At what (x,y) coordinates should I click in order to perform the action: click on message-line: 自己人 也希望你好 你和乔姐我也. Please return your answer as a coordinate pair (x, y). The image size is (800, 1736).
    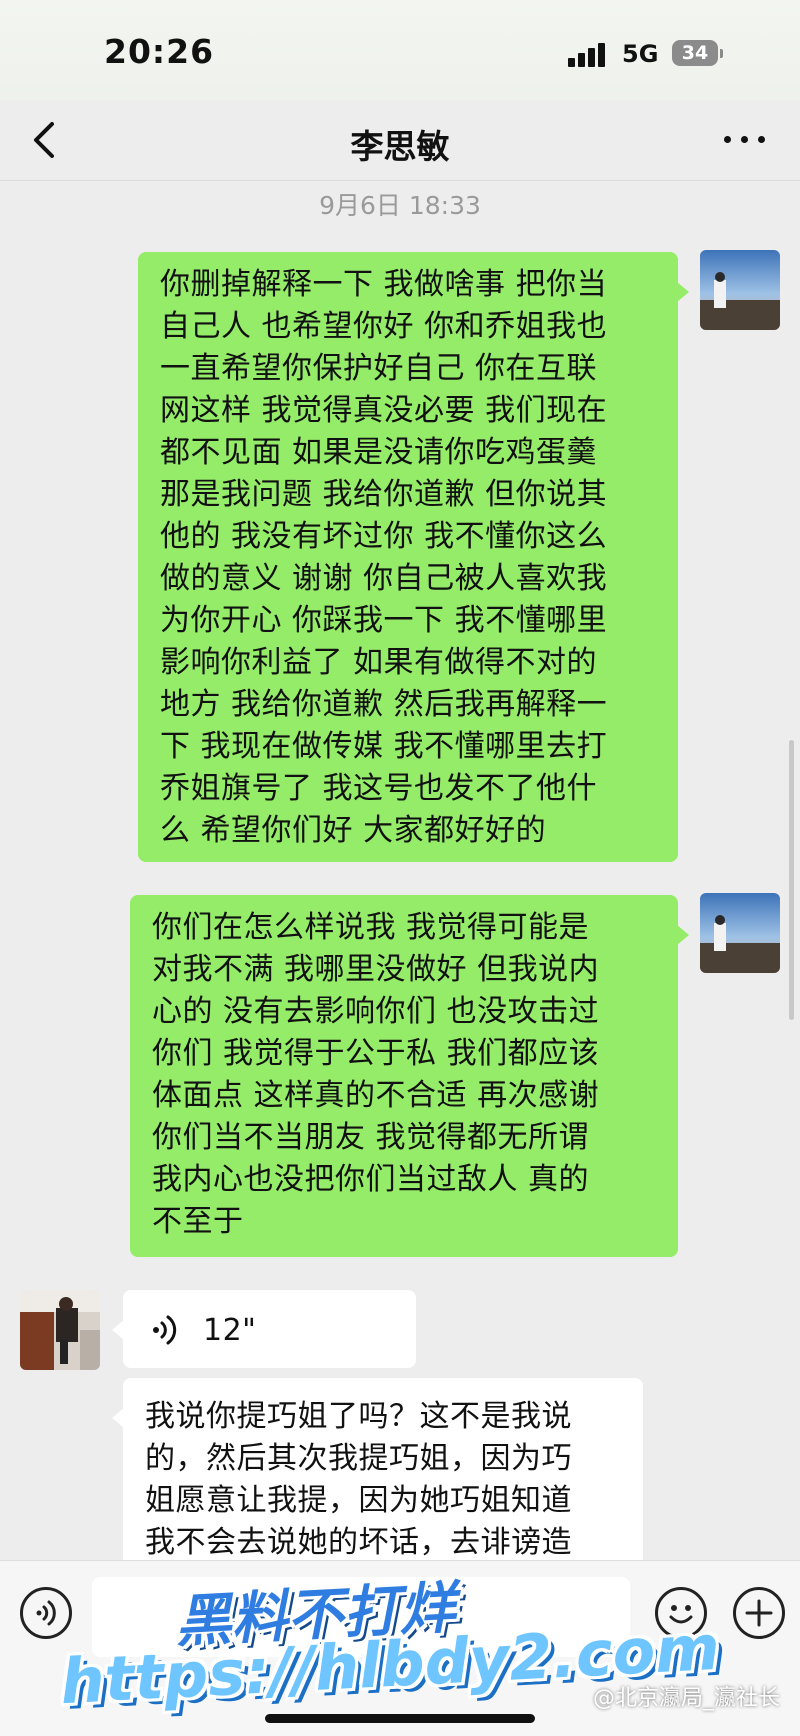
    Looking at the image, I should click on (384, 326).